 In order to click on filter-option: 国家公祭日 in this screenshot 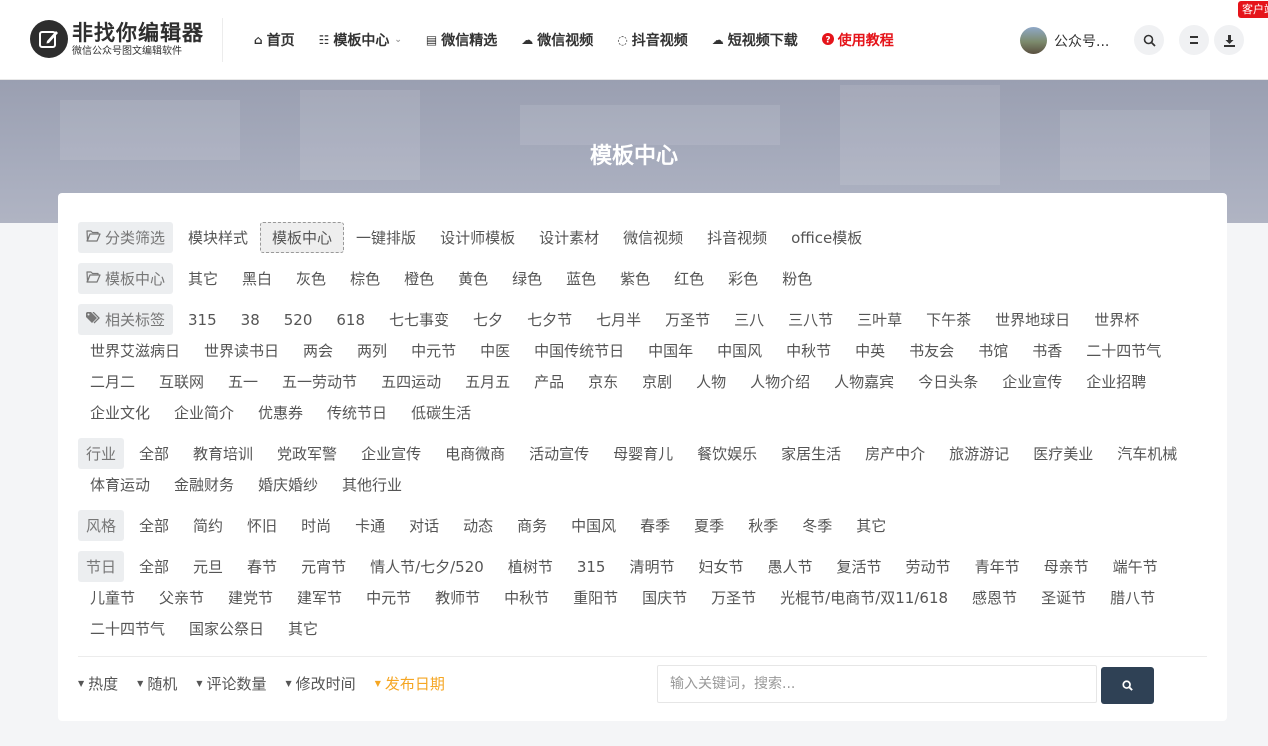, I will do `click(226, 628)`.